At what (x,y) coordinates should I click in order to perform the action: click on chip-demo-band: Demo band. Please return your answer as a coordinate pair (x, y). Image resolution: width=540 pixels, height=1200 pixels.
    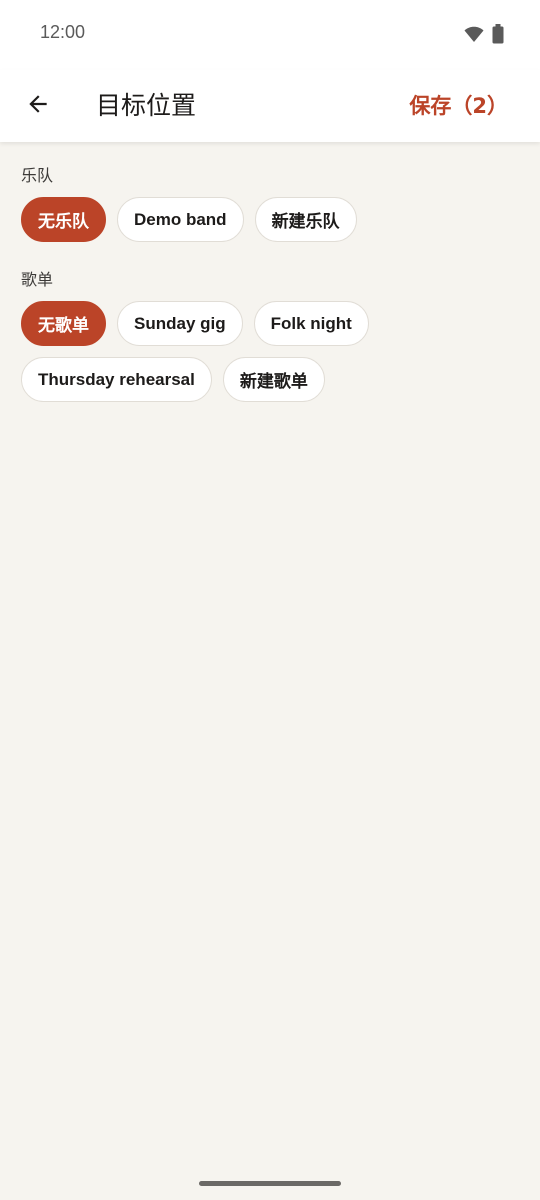
    Looking at the image, I should click on (180, 219).